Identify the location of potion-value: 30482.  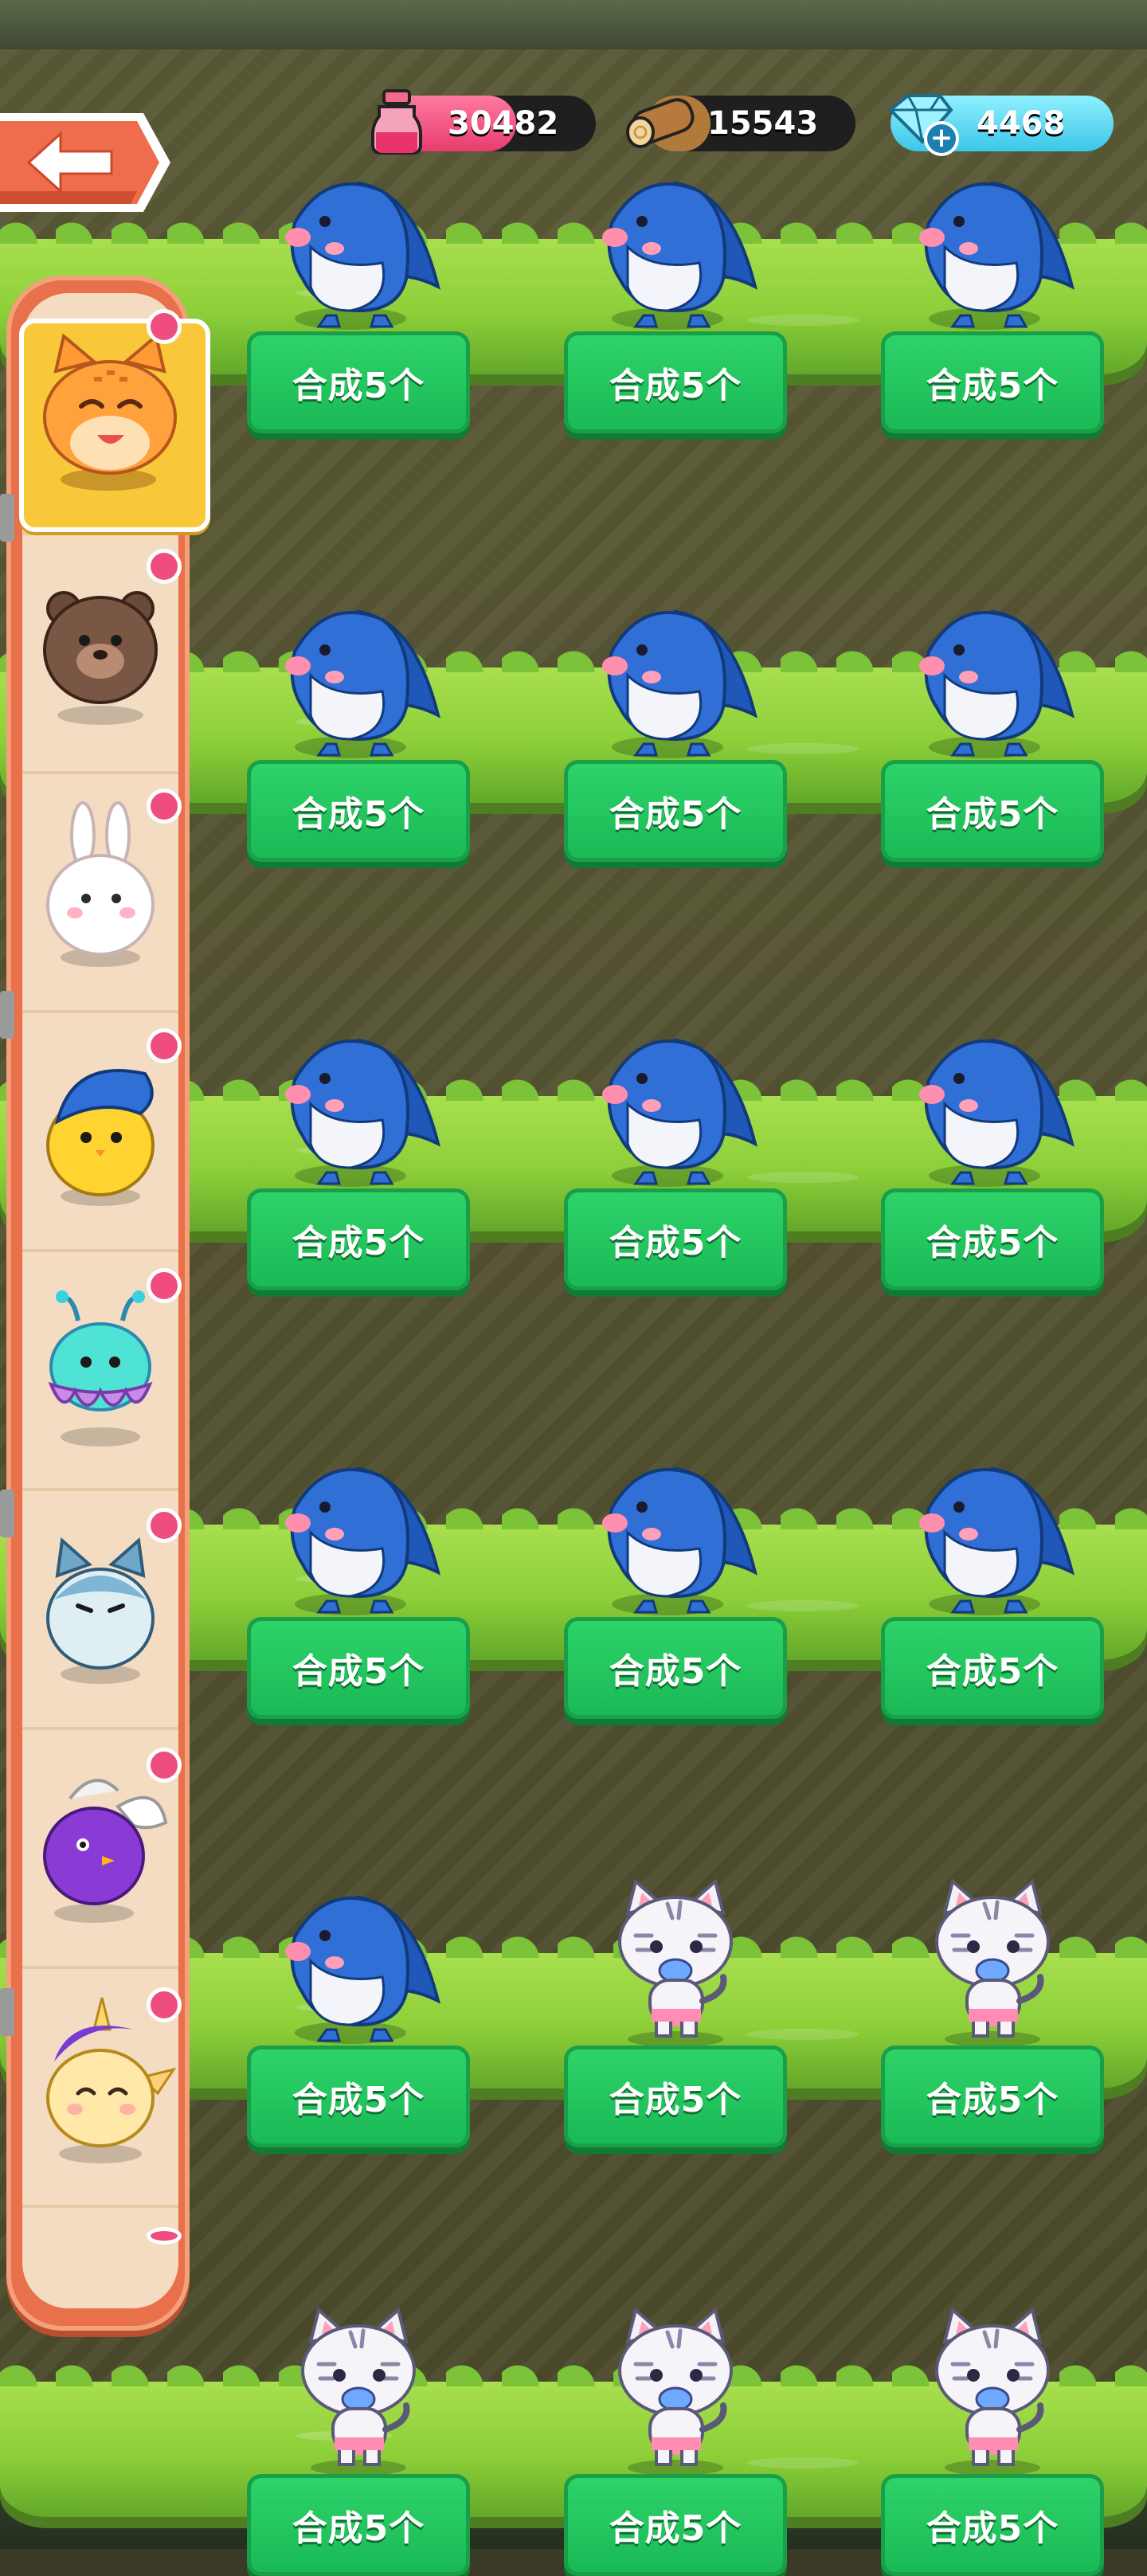
(503, 123).